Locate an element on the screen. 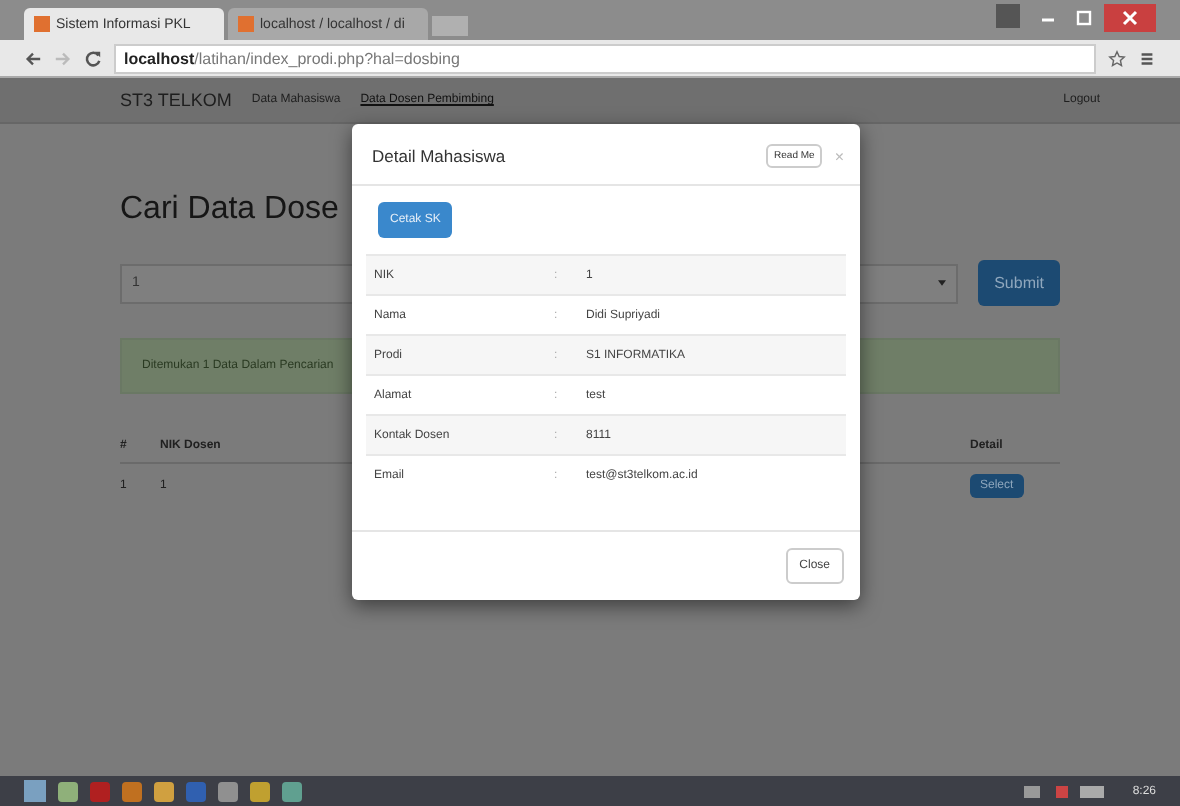 The width and height of the screenshot is (1180, 806). back-icon is located at coordinates (33, 58).